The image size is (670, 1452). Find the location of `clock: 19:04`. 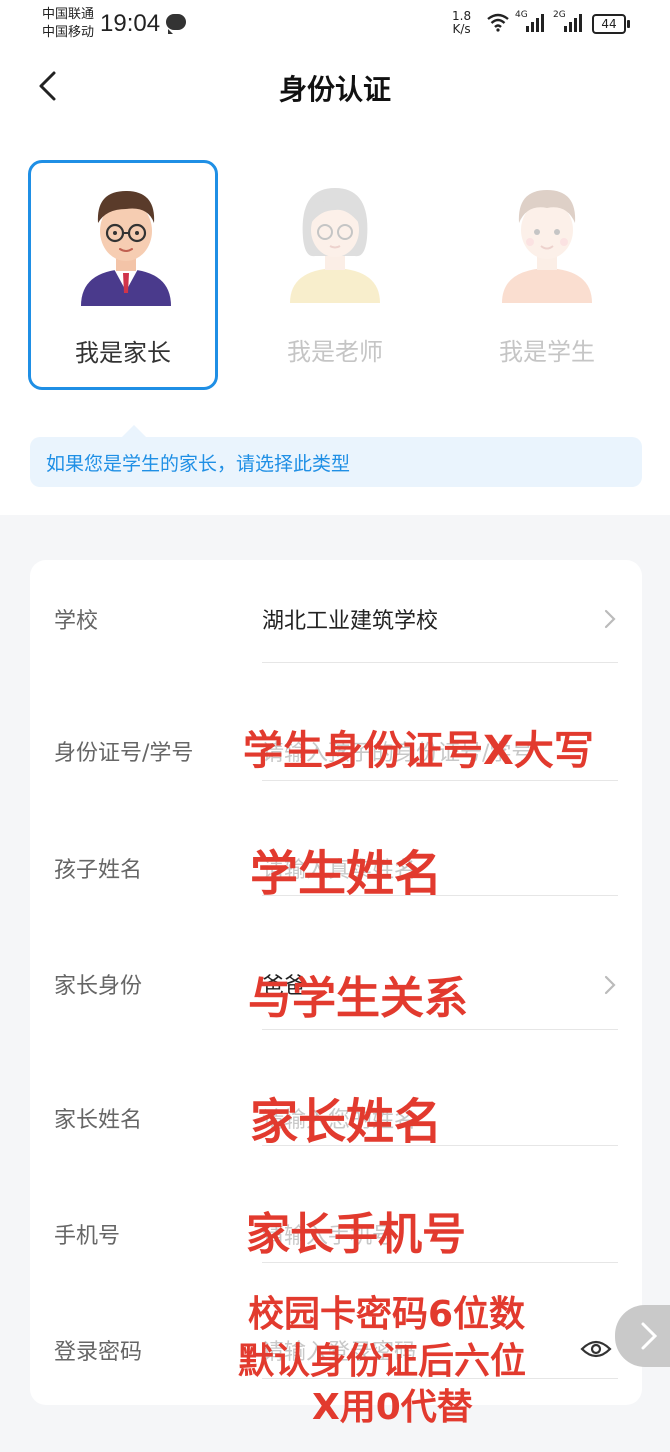

clock: 19:04 is located at coordinates (130, 23).